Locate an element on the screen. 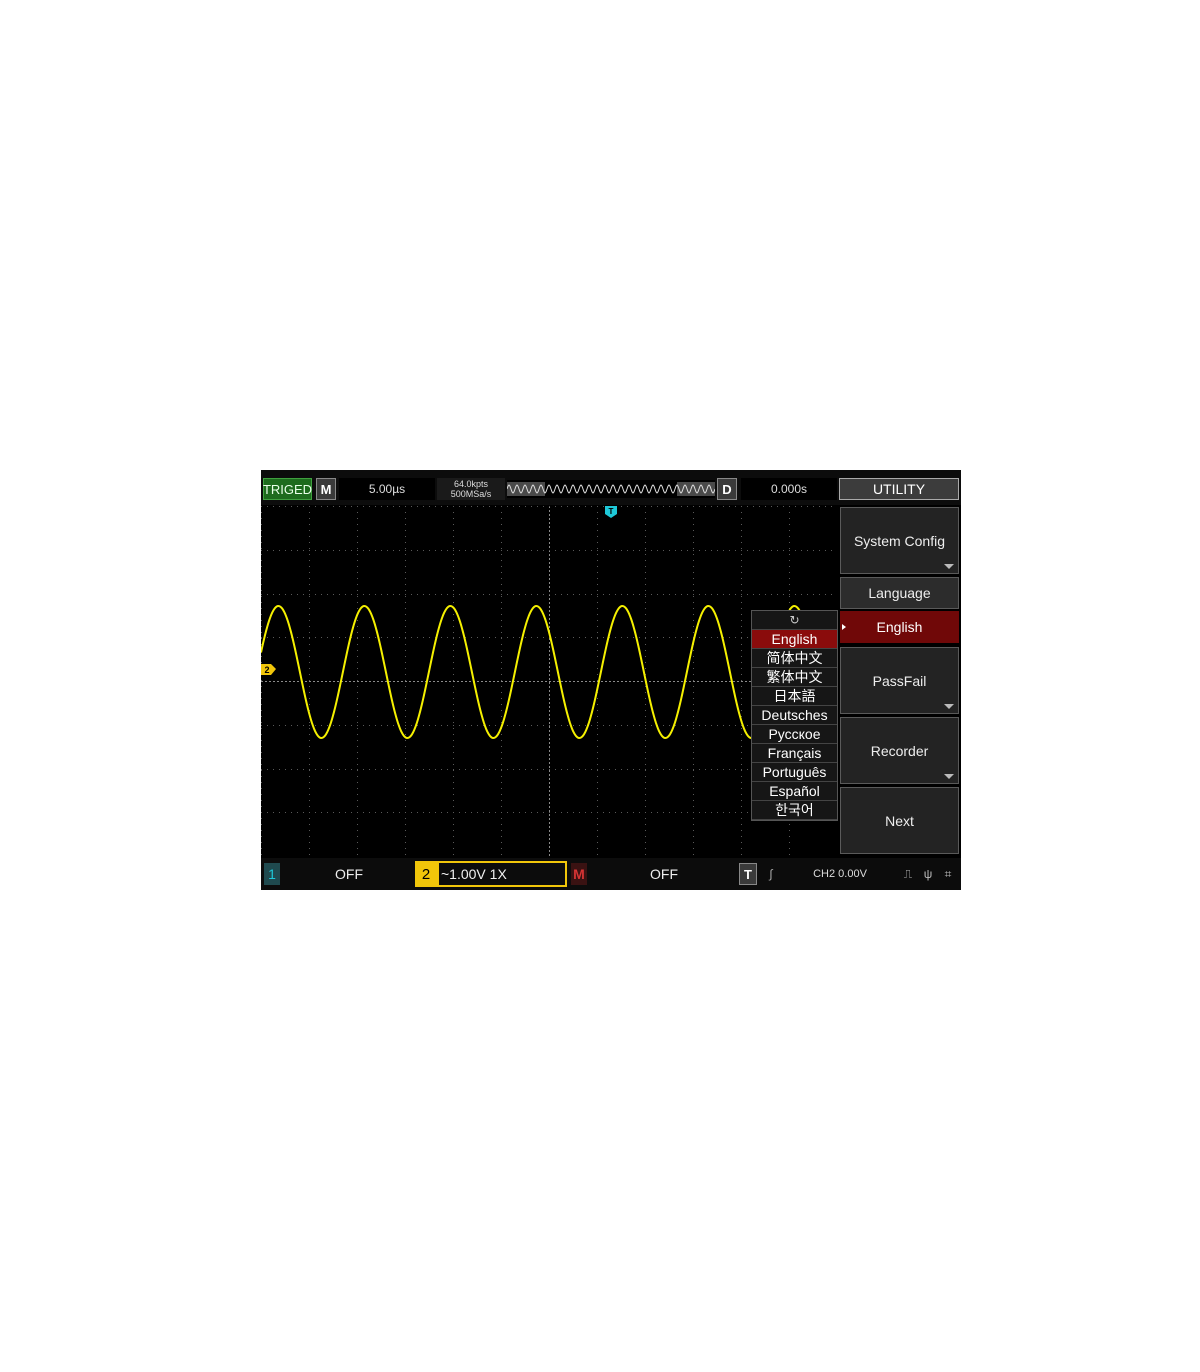  delay-badge: D is located at coordinates (727, 489).